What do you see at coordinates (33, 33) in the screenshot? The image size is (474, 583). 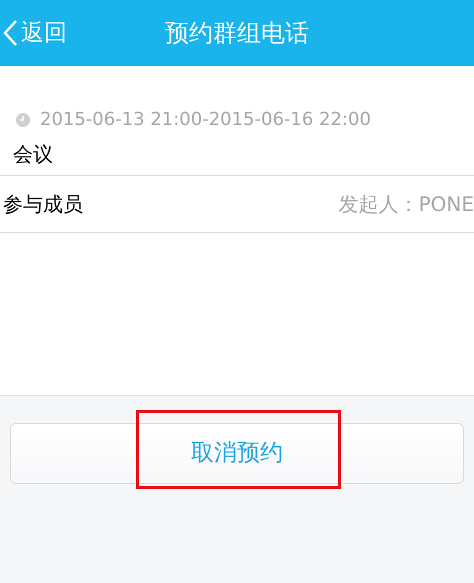 I see `back-button: 返回` at bounding box center [33, 33].